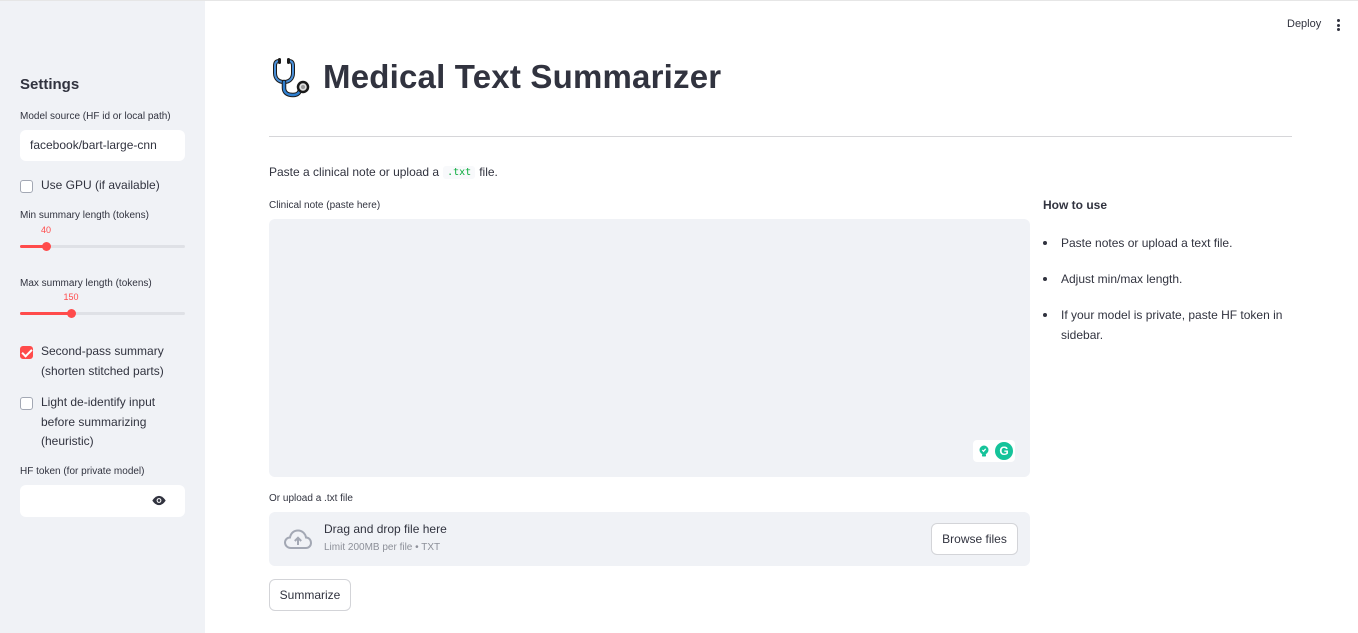 This screenshot has height=633, width=1358. I want to click on use-gpu-checkbox: Use GPU (if available), so click(105, 187).